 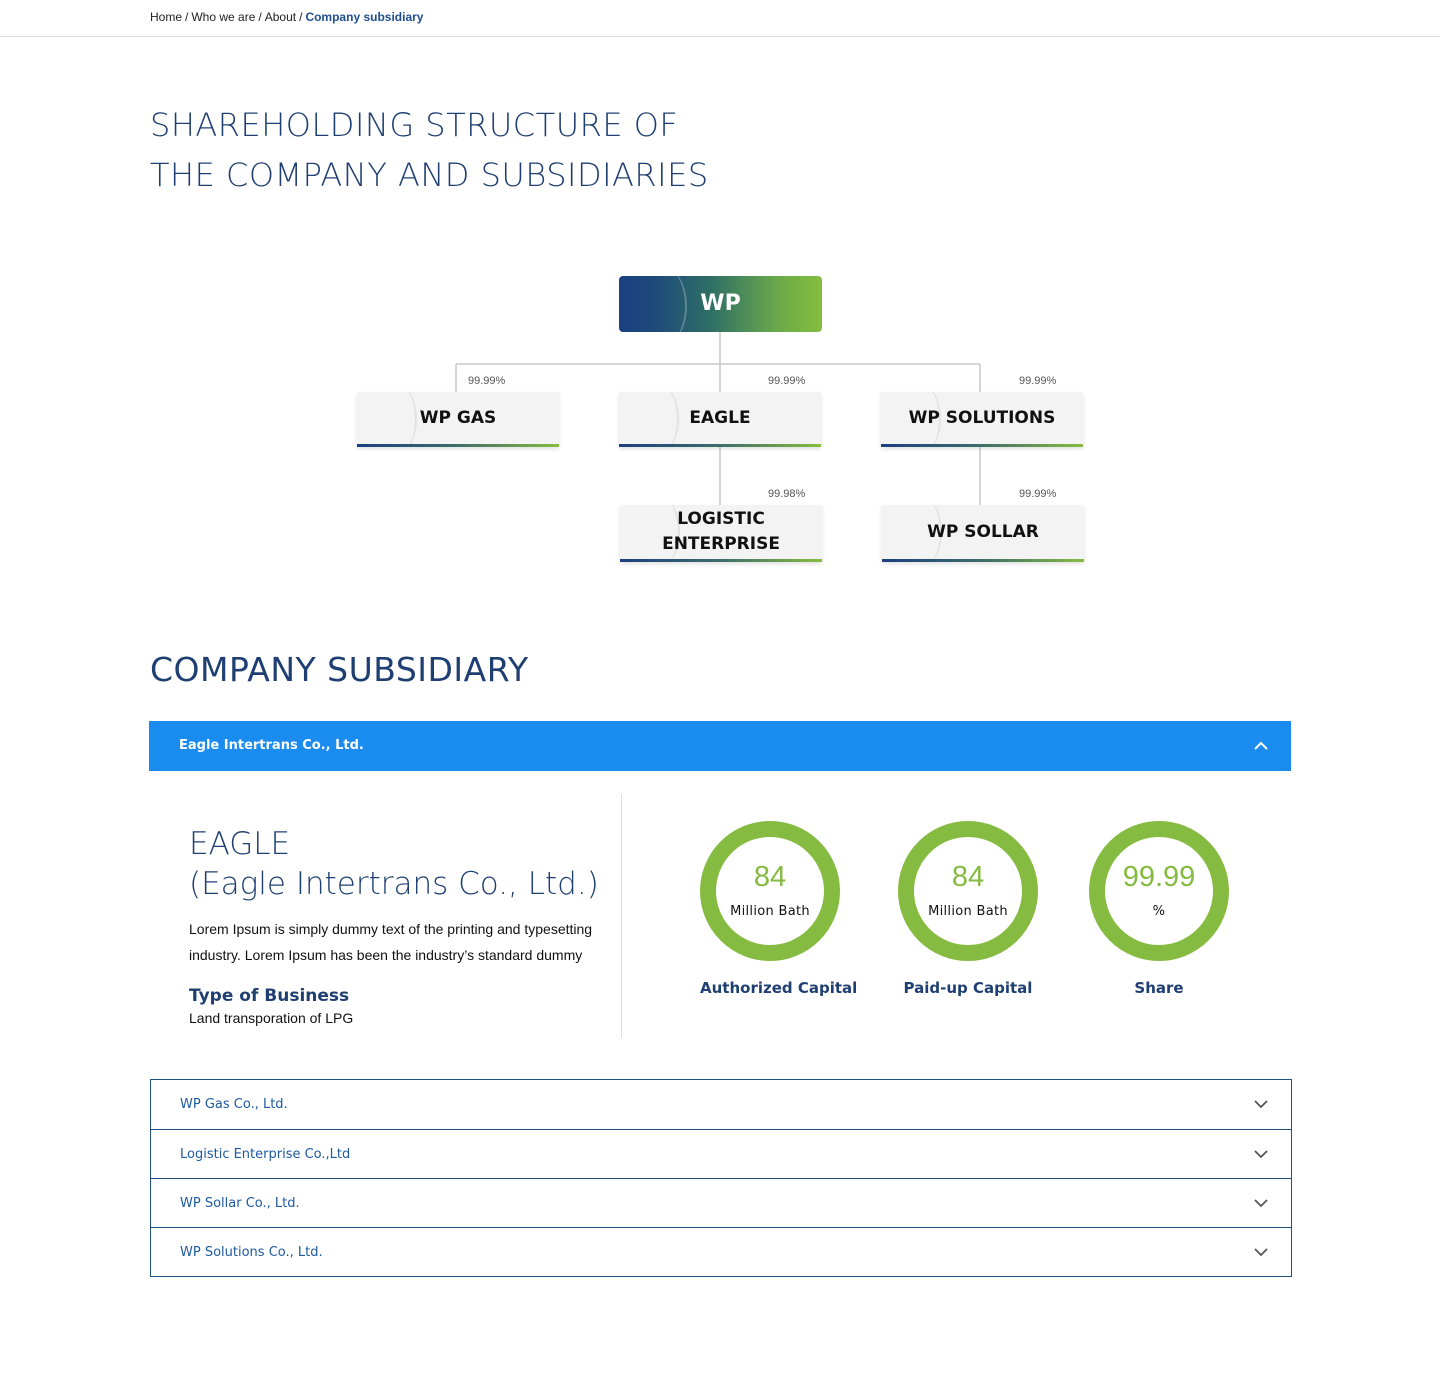 What do you see at coordinates (968, 988) in the screenshot?
I see `stat-caption: Paid-up Capital` at bounding box center [968, 988].